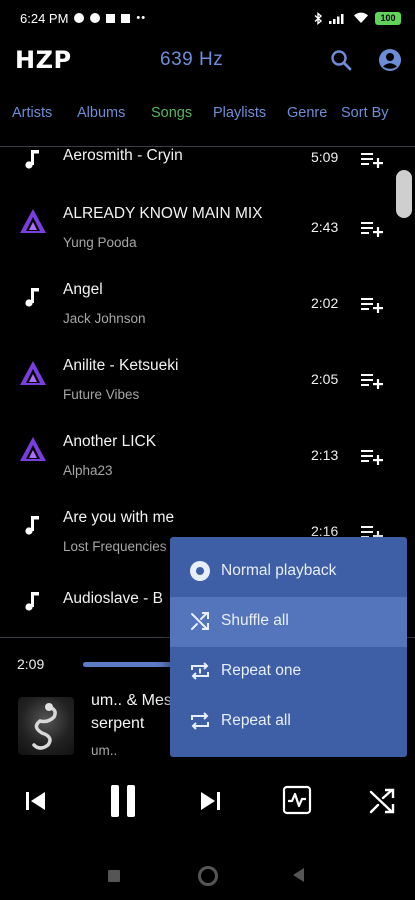 The image size is (415, 900). I want to click on song-row: Angel Jack Johnson 2:02, so click(197, 302).